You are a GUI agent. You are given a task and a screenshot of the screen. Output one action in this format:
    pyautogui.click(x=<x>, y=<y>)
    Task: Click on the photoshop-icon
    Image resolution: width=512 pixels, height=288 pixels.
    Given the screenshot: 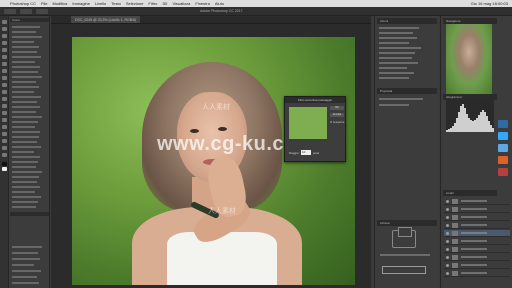 What is the action you would take?
    pyautogui.click(x=503, y=136)
    